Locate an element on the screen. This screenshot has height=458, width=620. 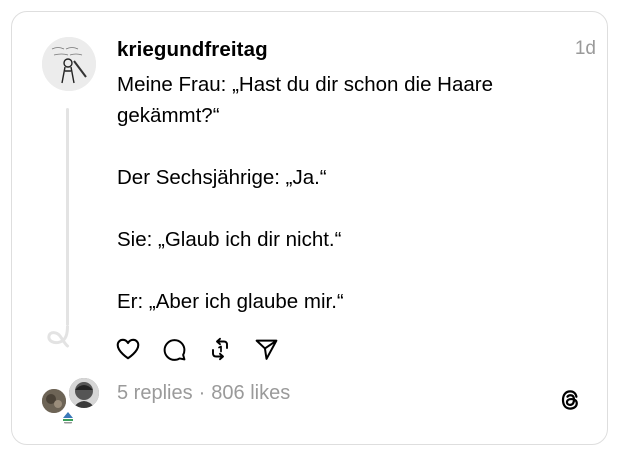
action-bar is located at coordinates (207, 349).